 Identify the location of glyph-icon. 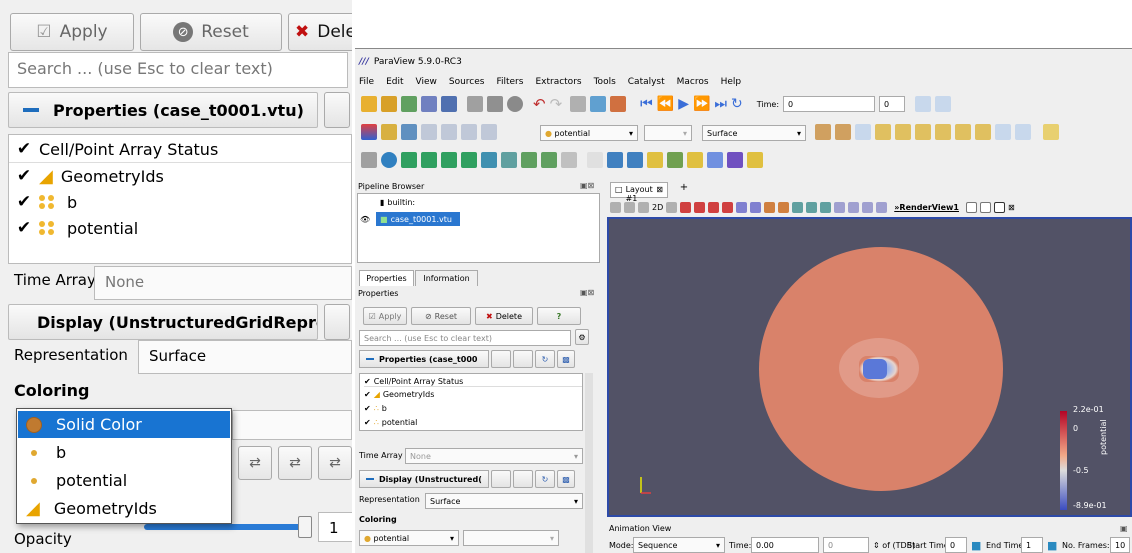
(489, 160).